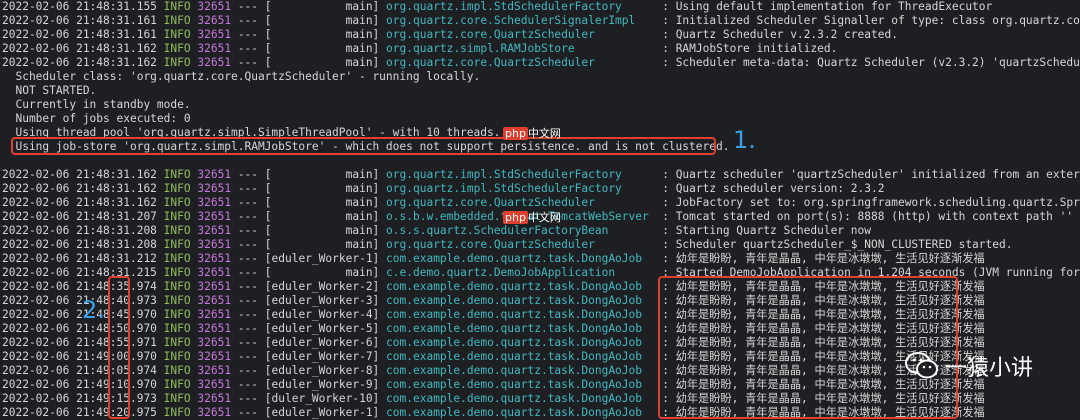 The image size is (1080, 420). Describe the element at coordinates (744, 140) in the screenshot. I see `annotation-label-1: 1.` at that location.